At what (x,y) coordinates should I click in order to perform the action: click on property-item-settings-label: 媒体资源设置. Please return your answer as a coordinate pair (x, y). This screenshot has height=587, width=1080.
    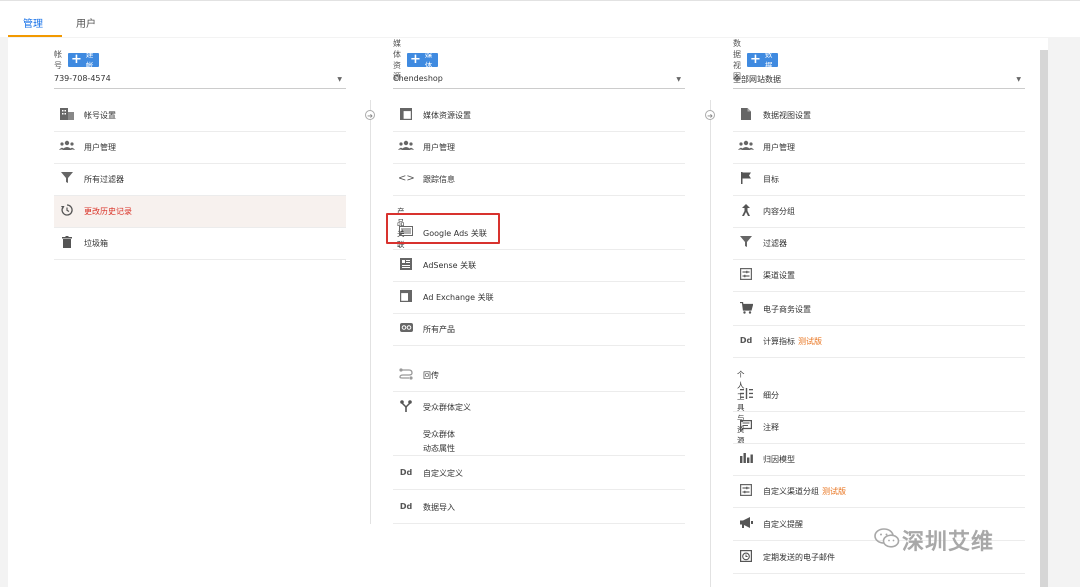
    Looking at the image, I should click on (447, 115).